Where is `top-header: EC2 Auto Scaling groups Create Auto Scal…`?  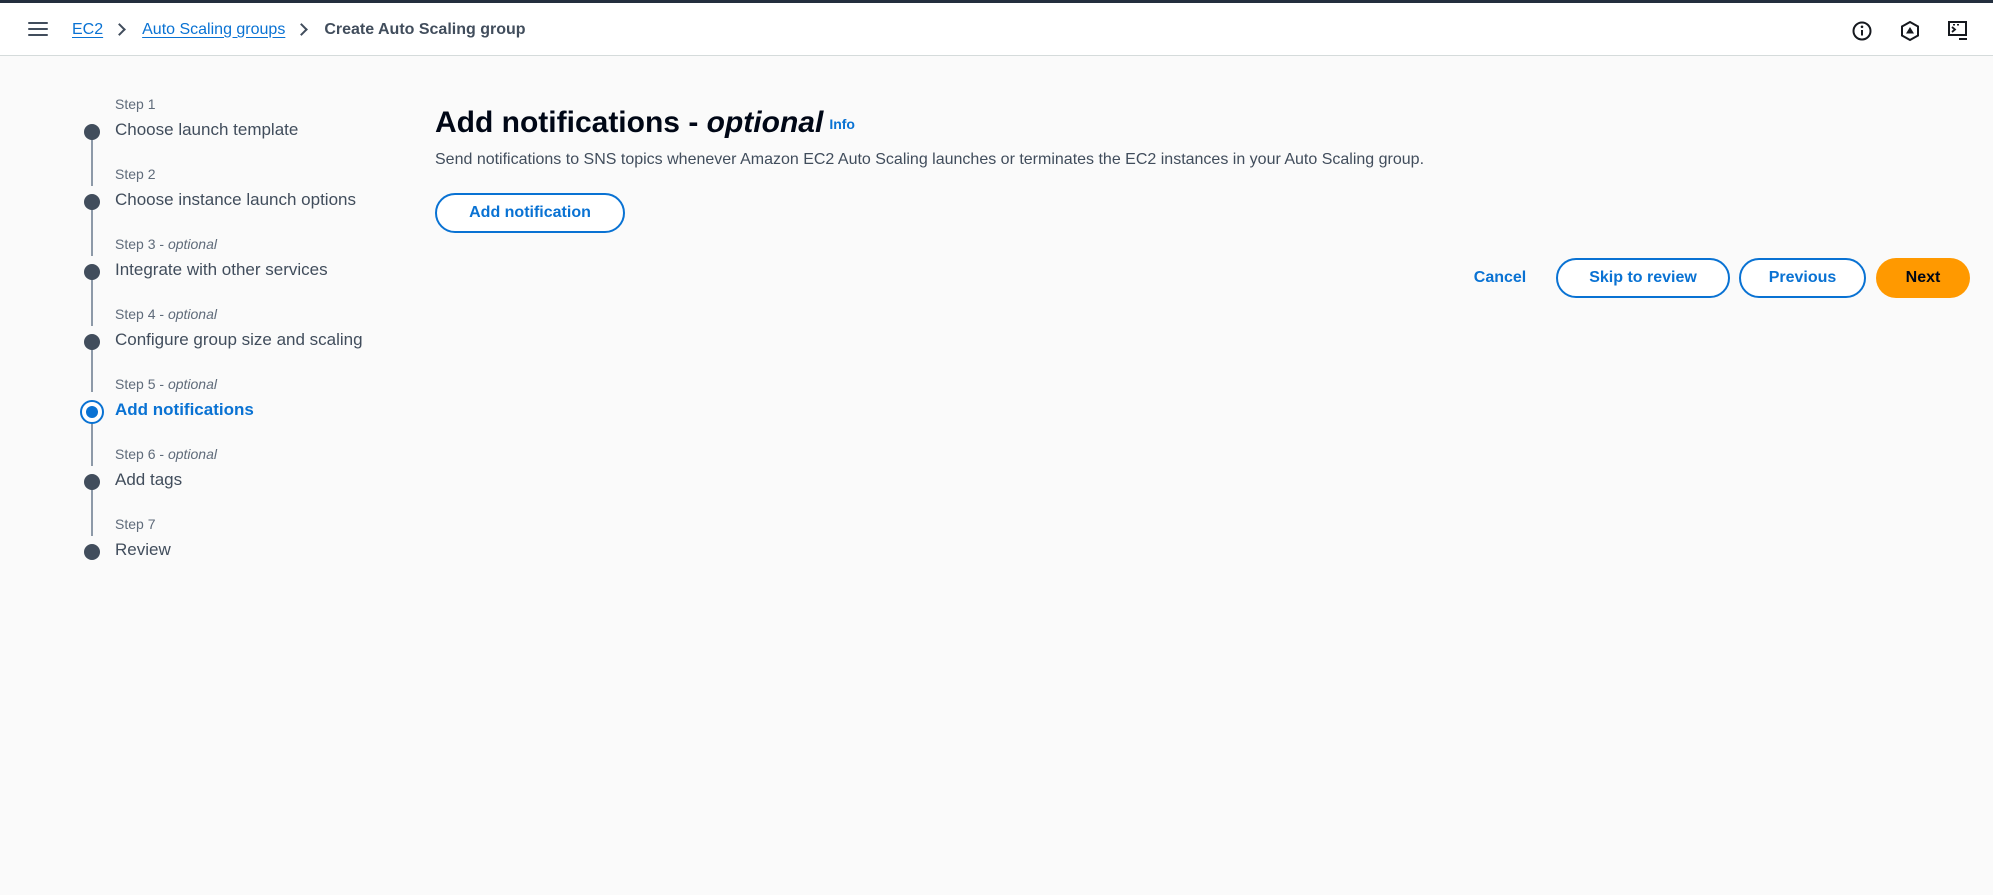
top-header: EC2 Auto Scaling groups Create Auto Scal… is located at coordinates (996, 29).